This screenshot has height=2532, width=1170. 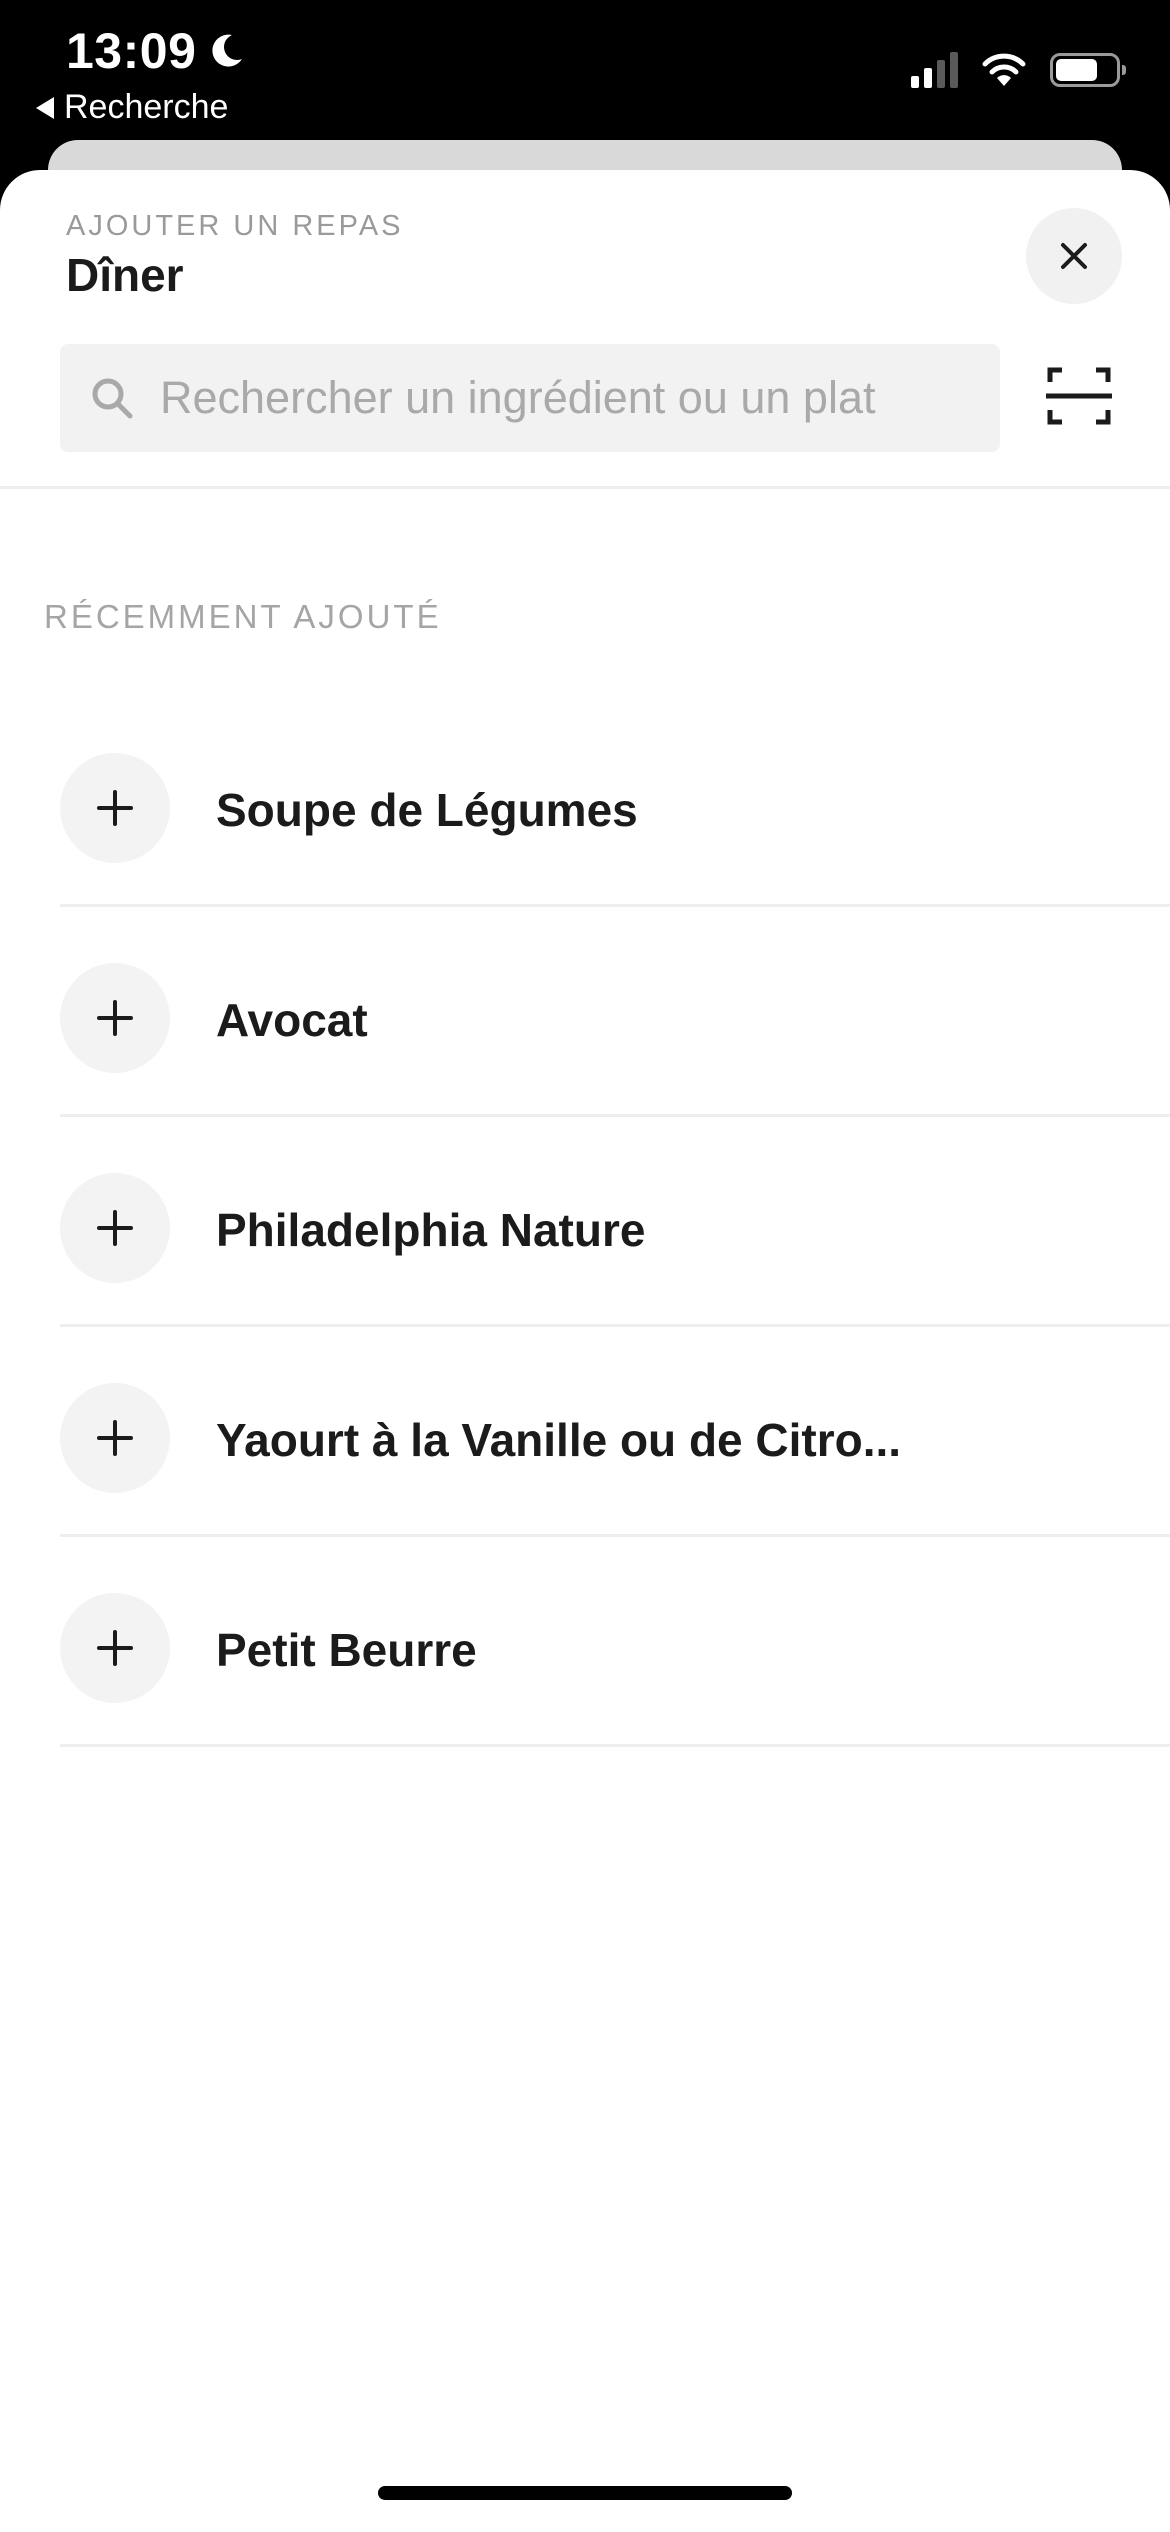 What do you see at coordinates (131, 51) in the screenshot?
I see `status-time-text: 13:09` at bounding box center [131, 51].